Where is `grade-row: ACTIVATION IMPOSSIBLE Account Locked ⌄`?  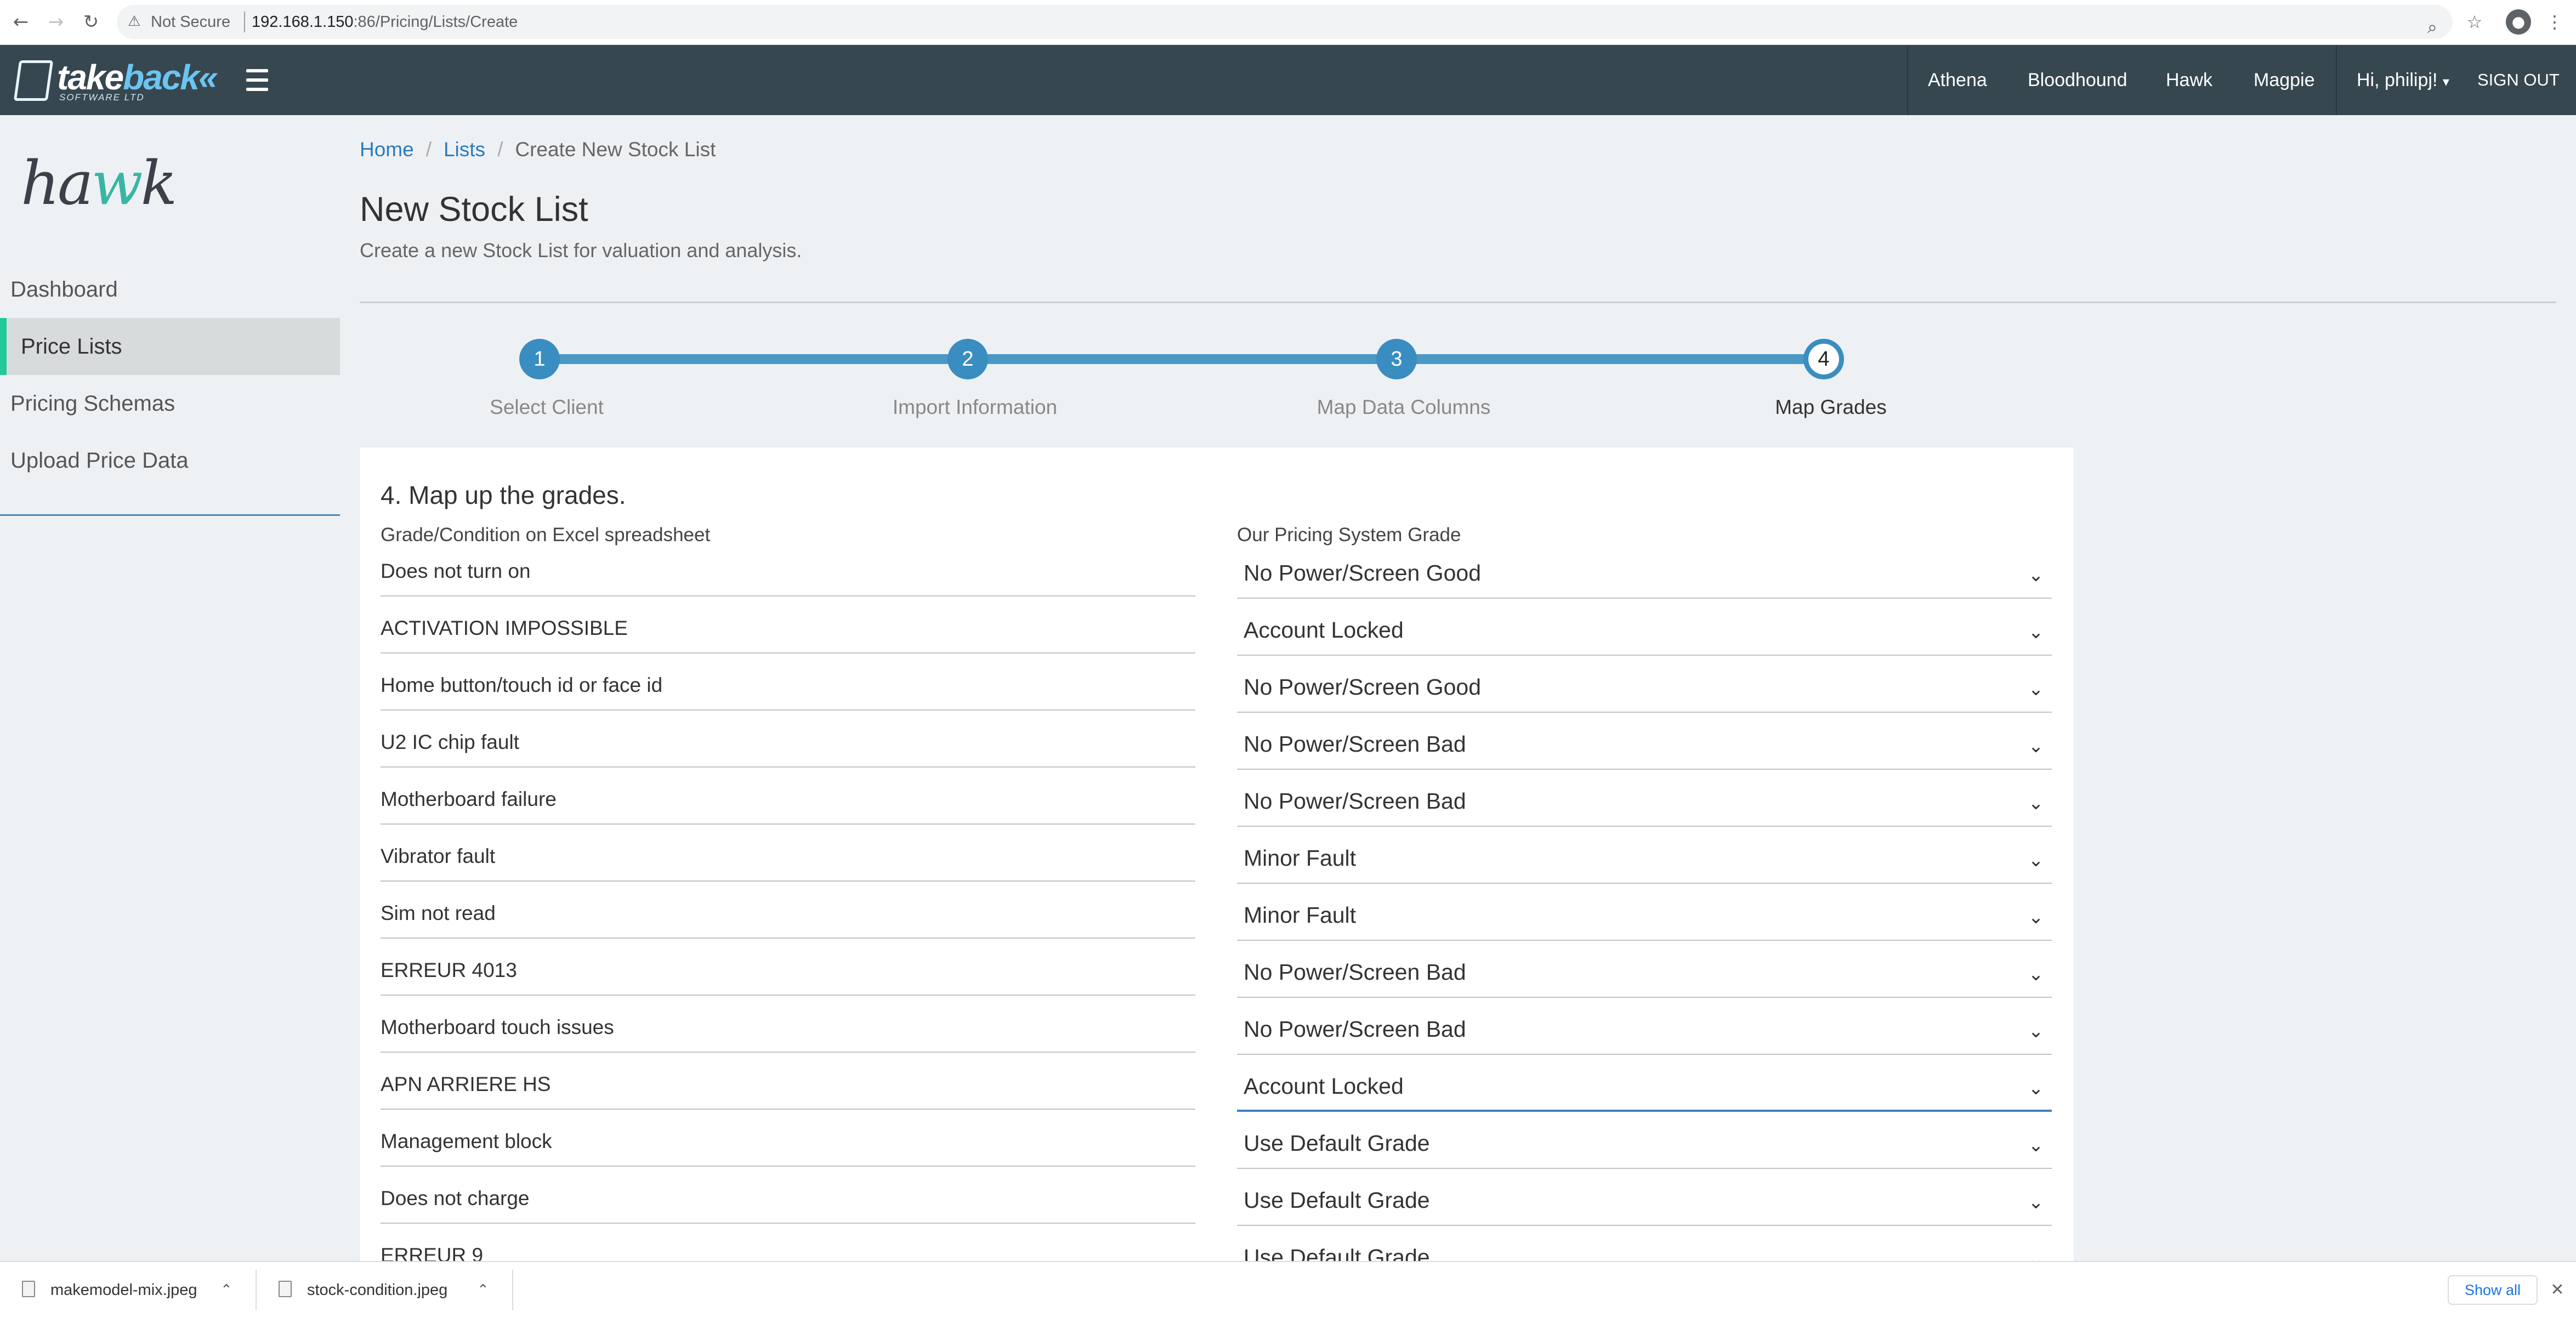
grade-row: ACTIVATION IMPOSSIBLE Account Locked ⌄ is located at coordinates (1217, 641).